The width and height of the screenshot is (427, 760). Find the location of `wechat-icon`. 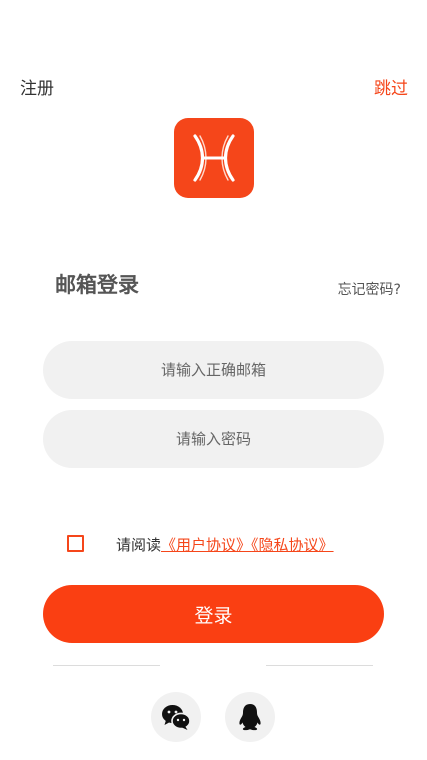

wechat-icon is located at coordinates (176, 717).